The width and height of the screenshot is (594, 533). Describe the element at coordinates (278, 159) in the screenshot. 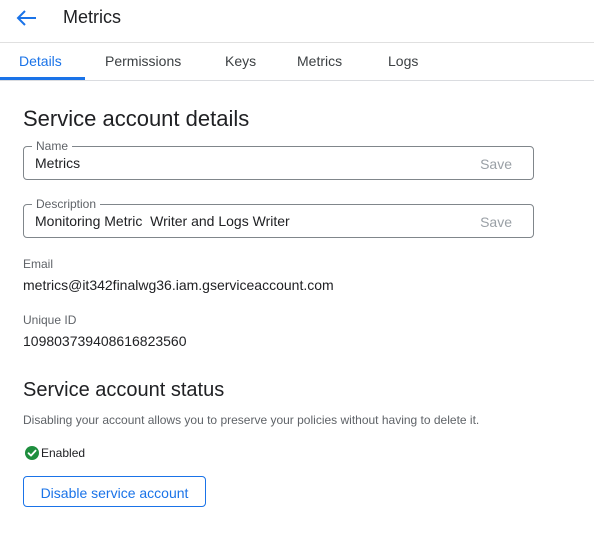

I see `name-field: Name Metrics Save` at that location.